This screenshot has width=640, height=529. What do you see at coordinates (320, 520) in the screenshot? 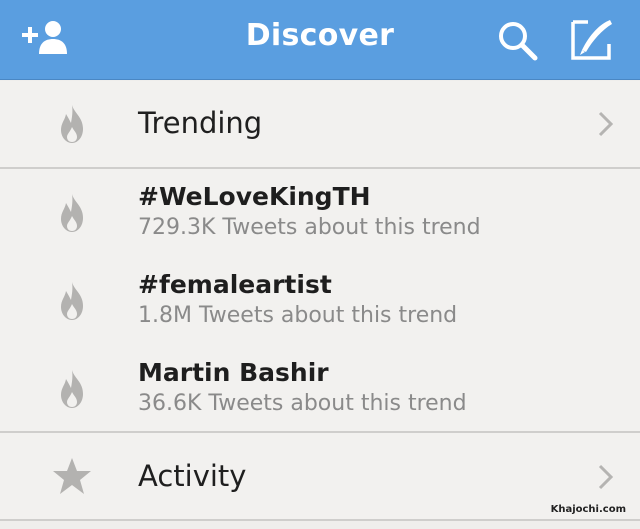
I see `divider` at bounding box center [320, 520].